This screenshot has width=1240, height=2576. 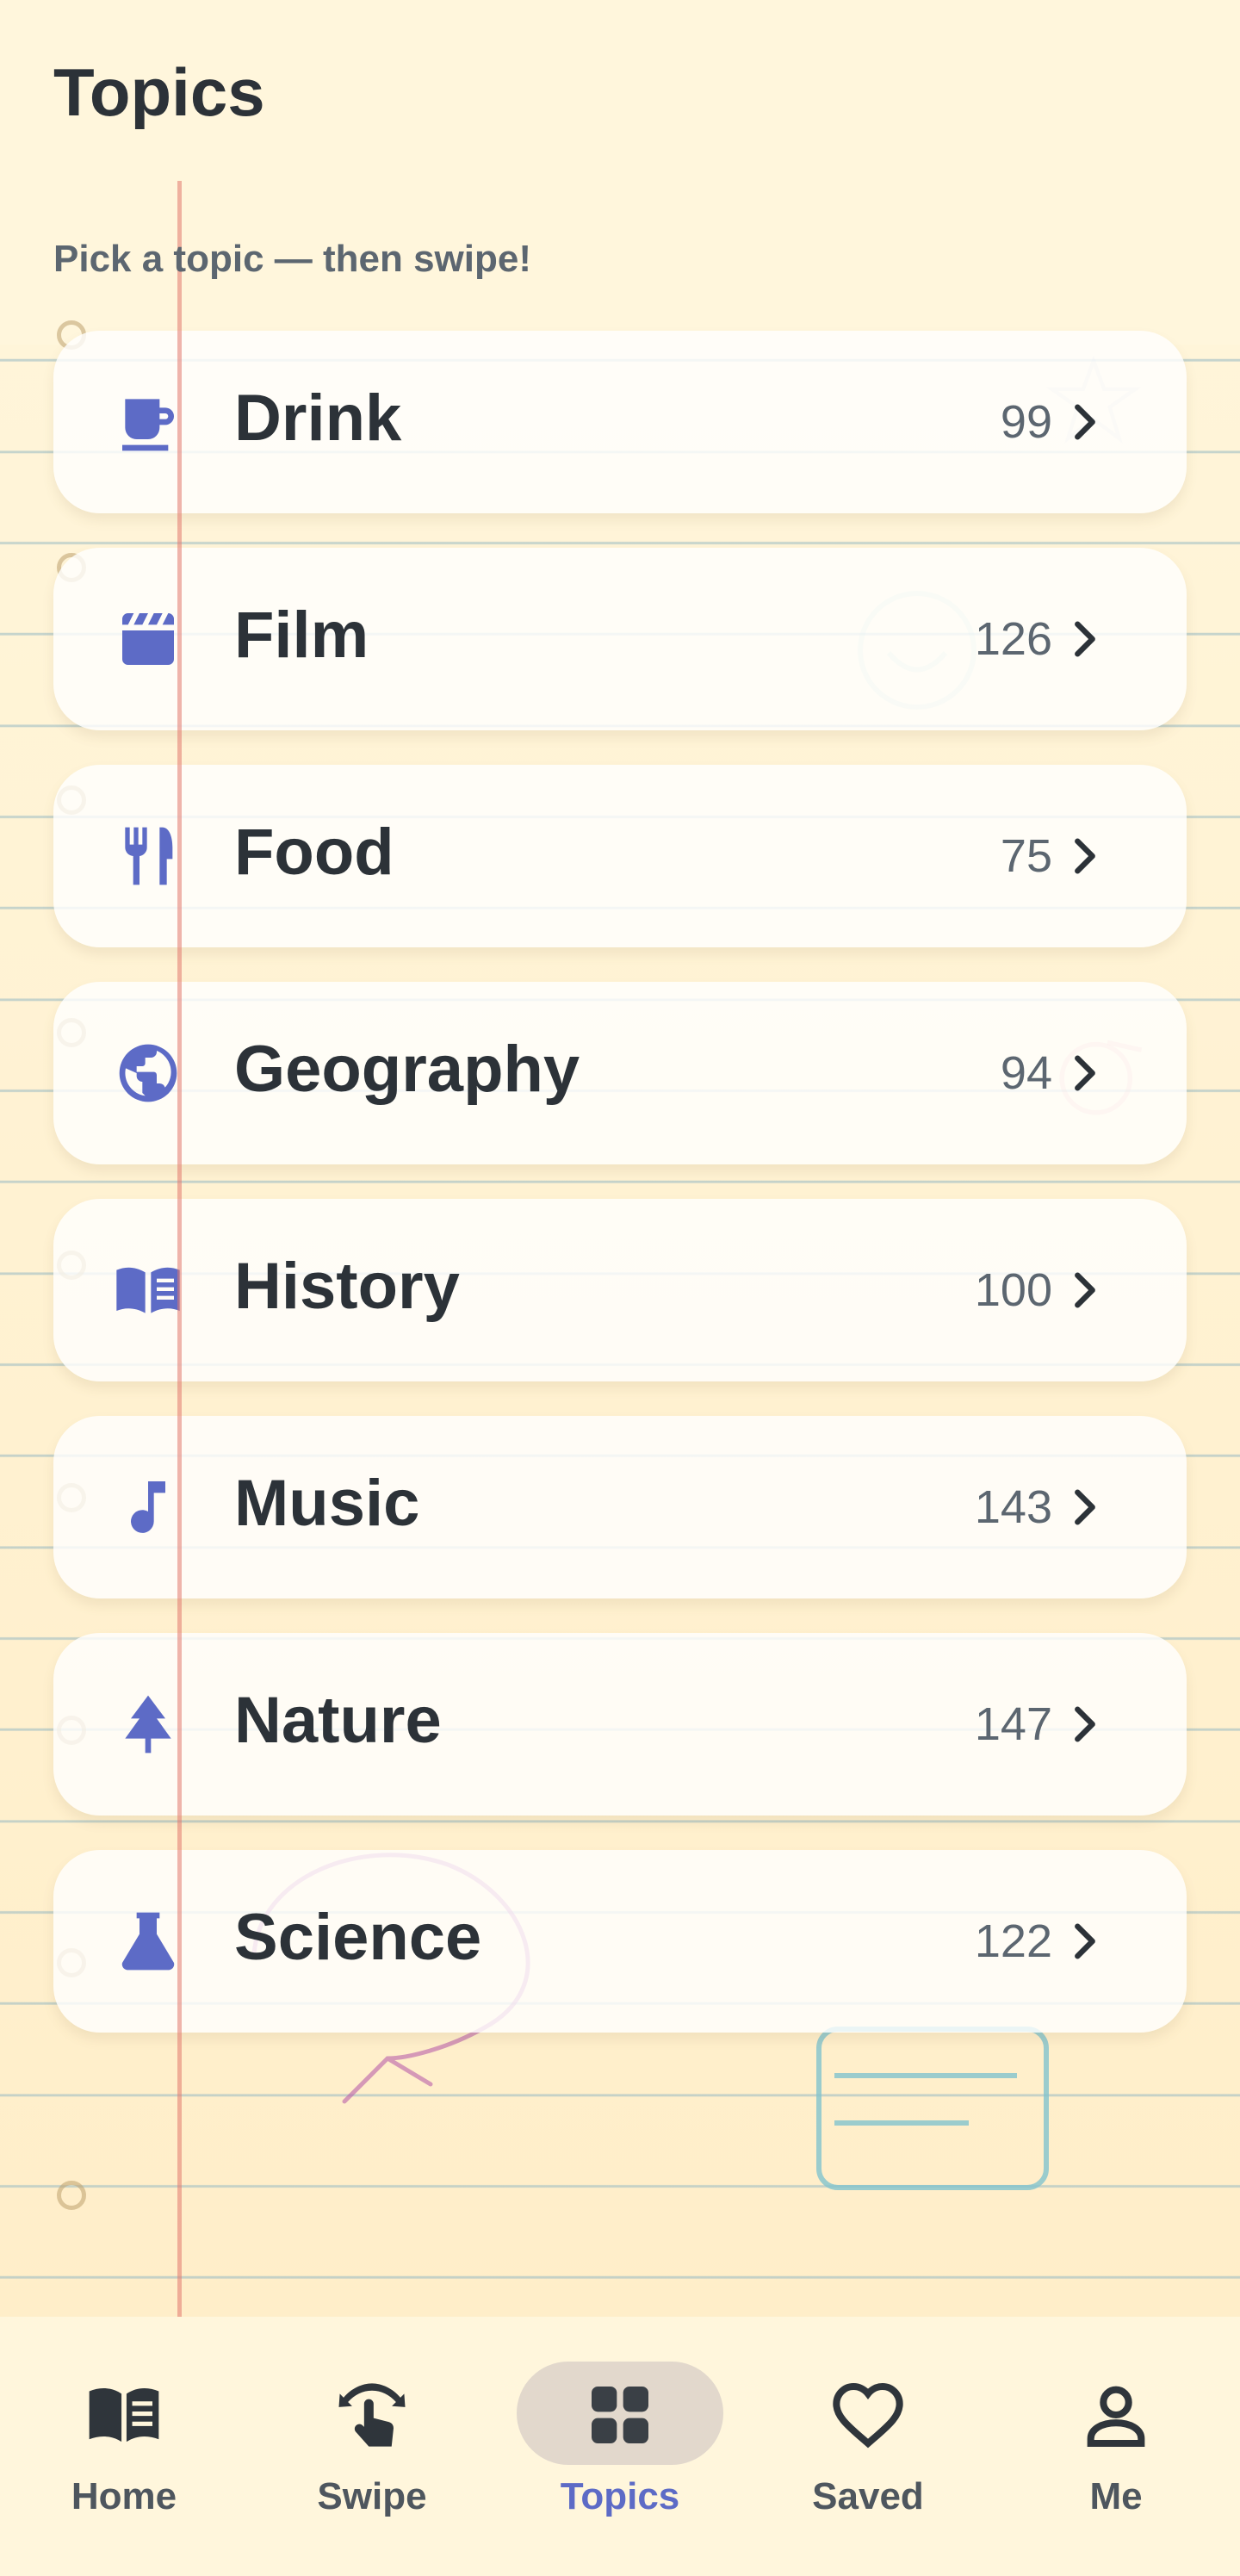 I want to click on topic-label: Science, so click(x=358, y=1938).